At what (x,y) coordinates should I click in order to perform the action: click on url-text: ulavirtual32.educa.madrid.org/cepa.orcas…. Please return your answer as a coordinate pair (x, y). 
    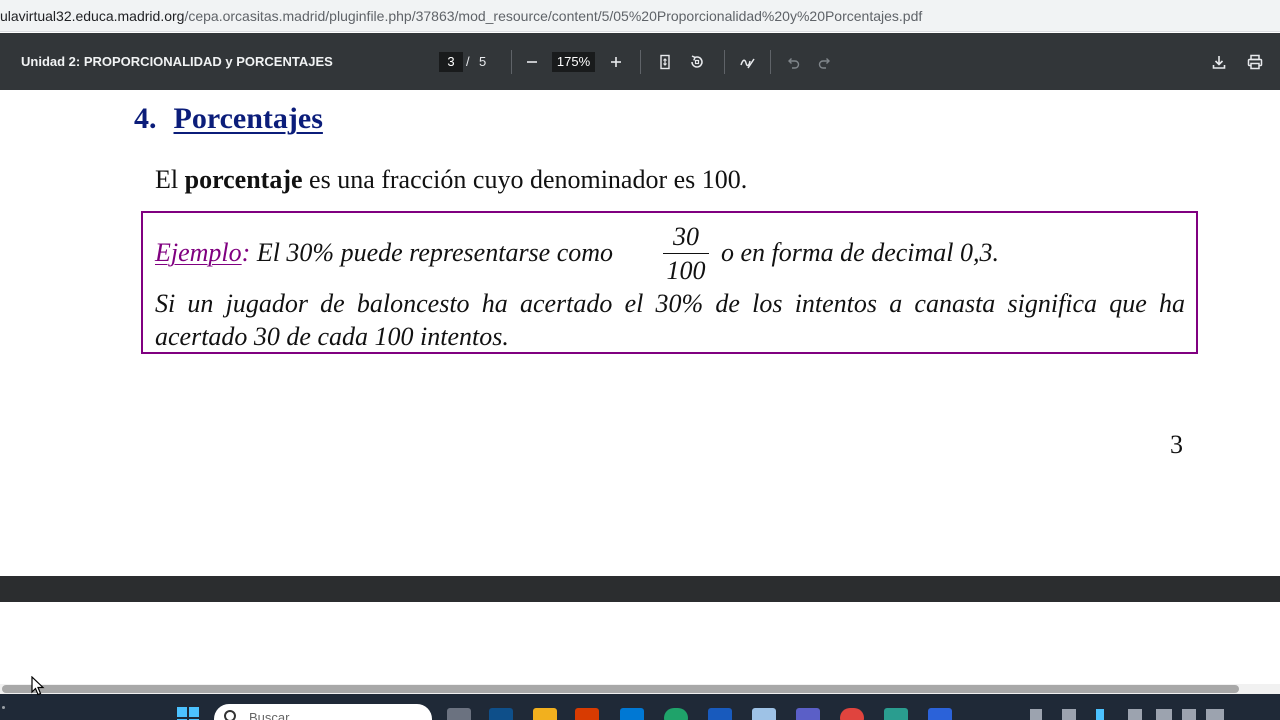
    Looking at the image, I should click on (461, 16).